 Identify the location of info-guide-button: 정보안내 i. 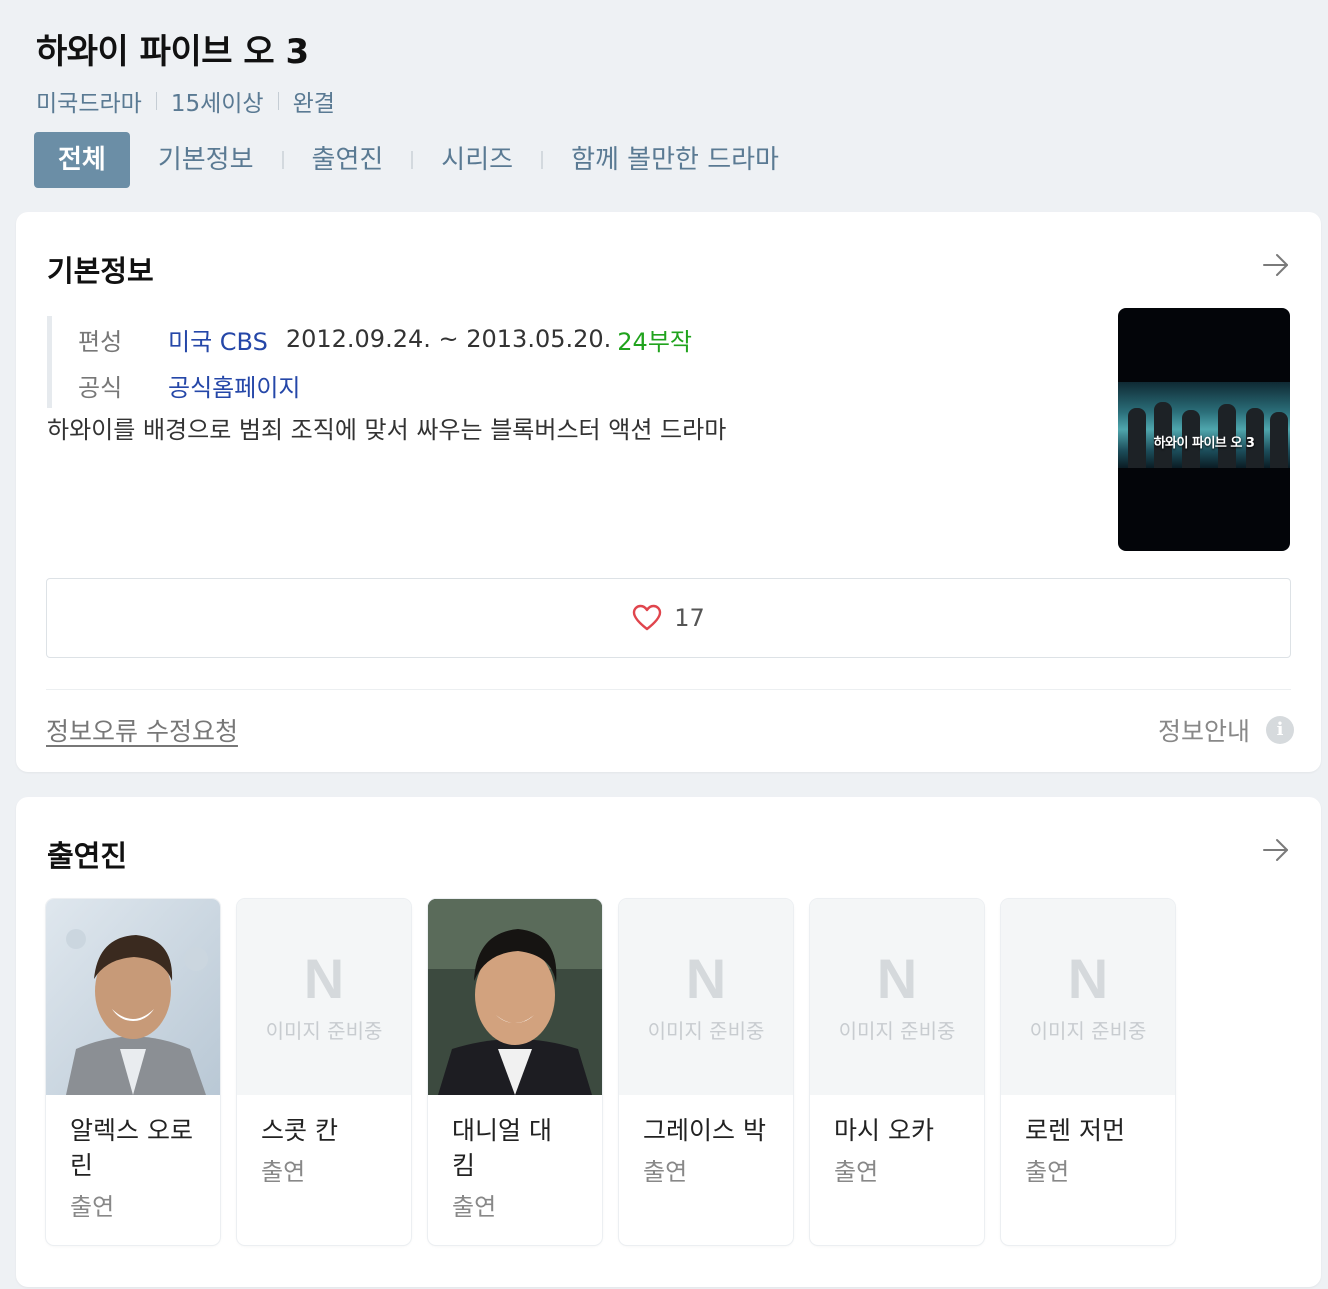
(1226, 730).